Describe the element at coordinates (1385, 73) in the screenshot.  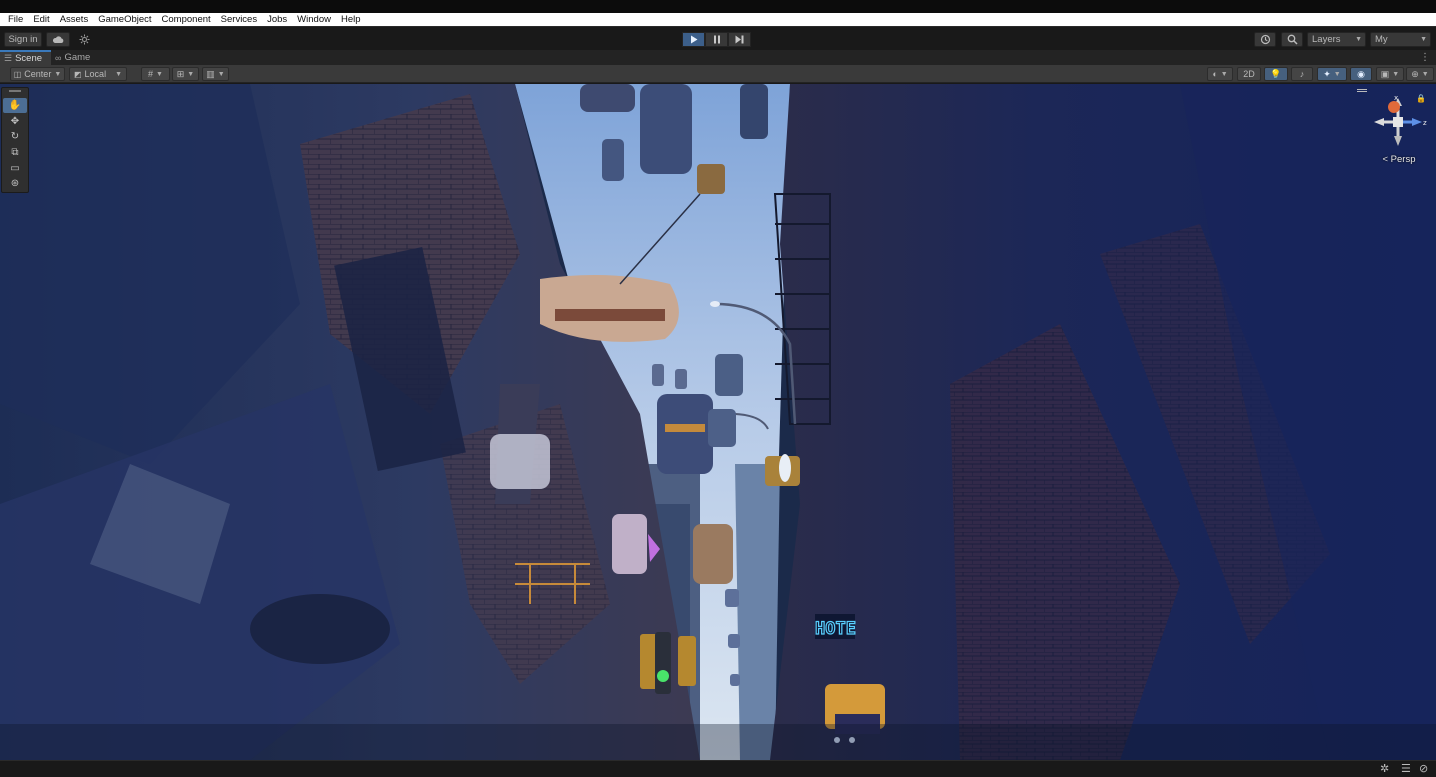
I see `camera-icon: ▣` at that location.